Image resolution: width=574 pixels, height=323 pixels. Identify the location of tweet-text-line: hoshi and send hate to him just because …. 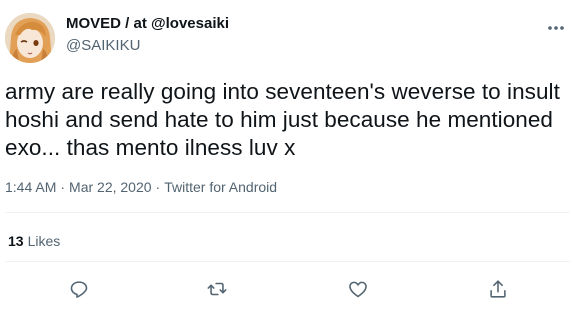
(279, 119).